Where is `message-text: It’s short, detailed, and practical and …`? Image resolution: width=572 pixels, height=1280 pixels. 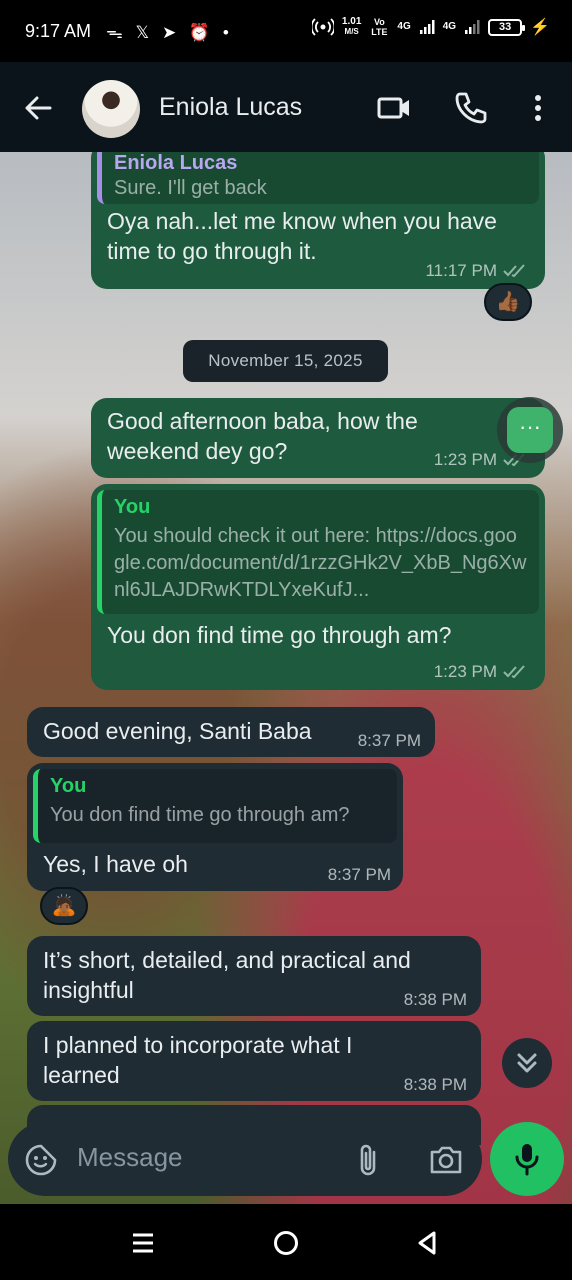
message-text: It’s short, detailed, and practical and … is located at coordinates (227, 975).